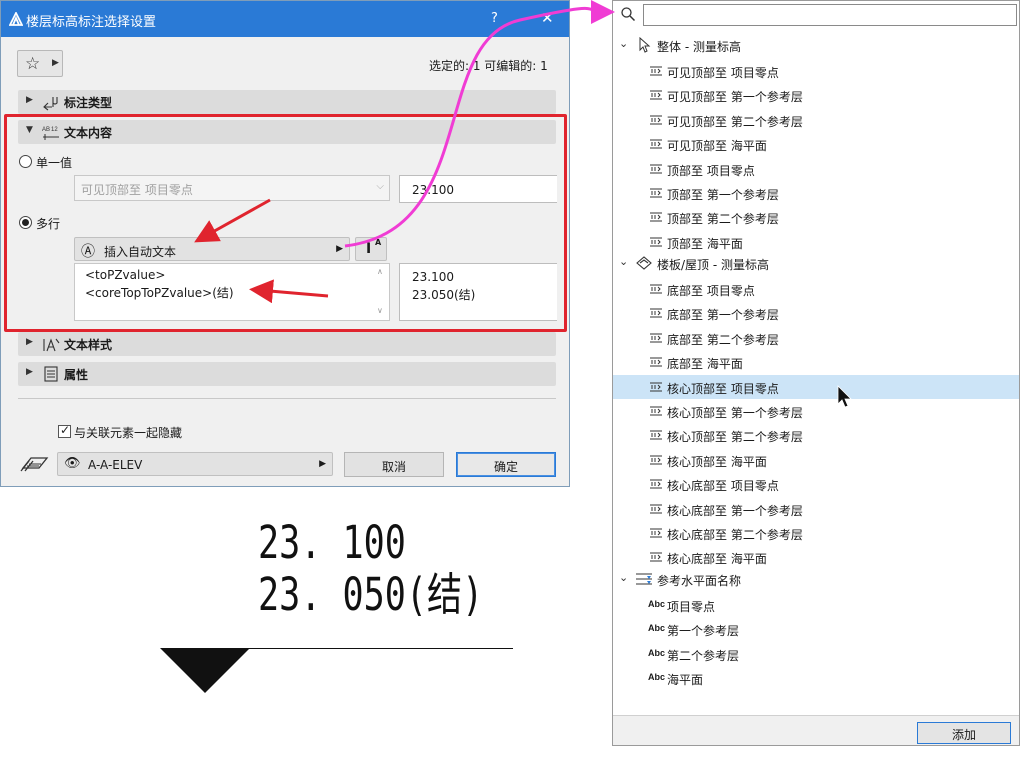  I want to click on list-item-label: 顶部至 海平面, so click(705, 243).